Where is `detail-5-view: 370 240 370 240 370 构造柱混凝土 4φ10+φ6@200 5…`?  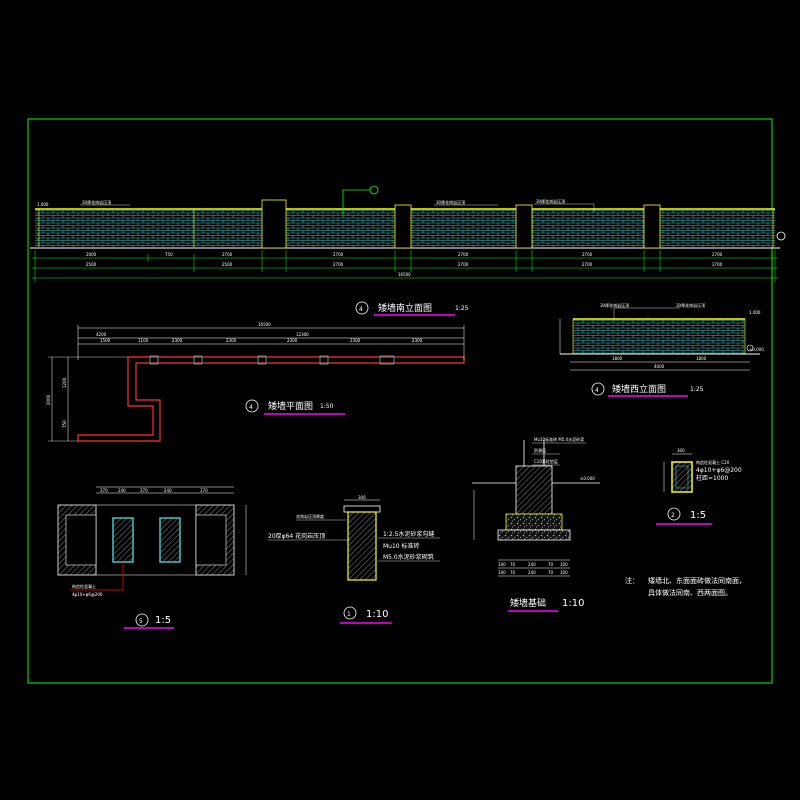 detail-5-view: 370 240 370 240 370 构造柱混凝土 4φ10+φ6@200 5… is located at coordinates (152, 557).